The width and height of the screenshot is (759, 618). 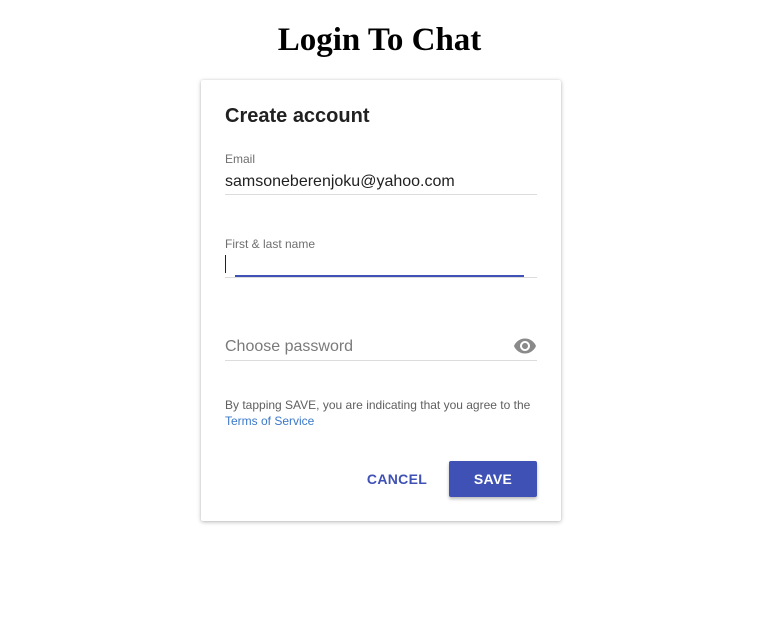 What do you see at coordinates (525, 346) in the screenshot?
I see `eye-icon` at bounding box center [525, 346].